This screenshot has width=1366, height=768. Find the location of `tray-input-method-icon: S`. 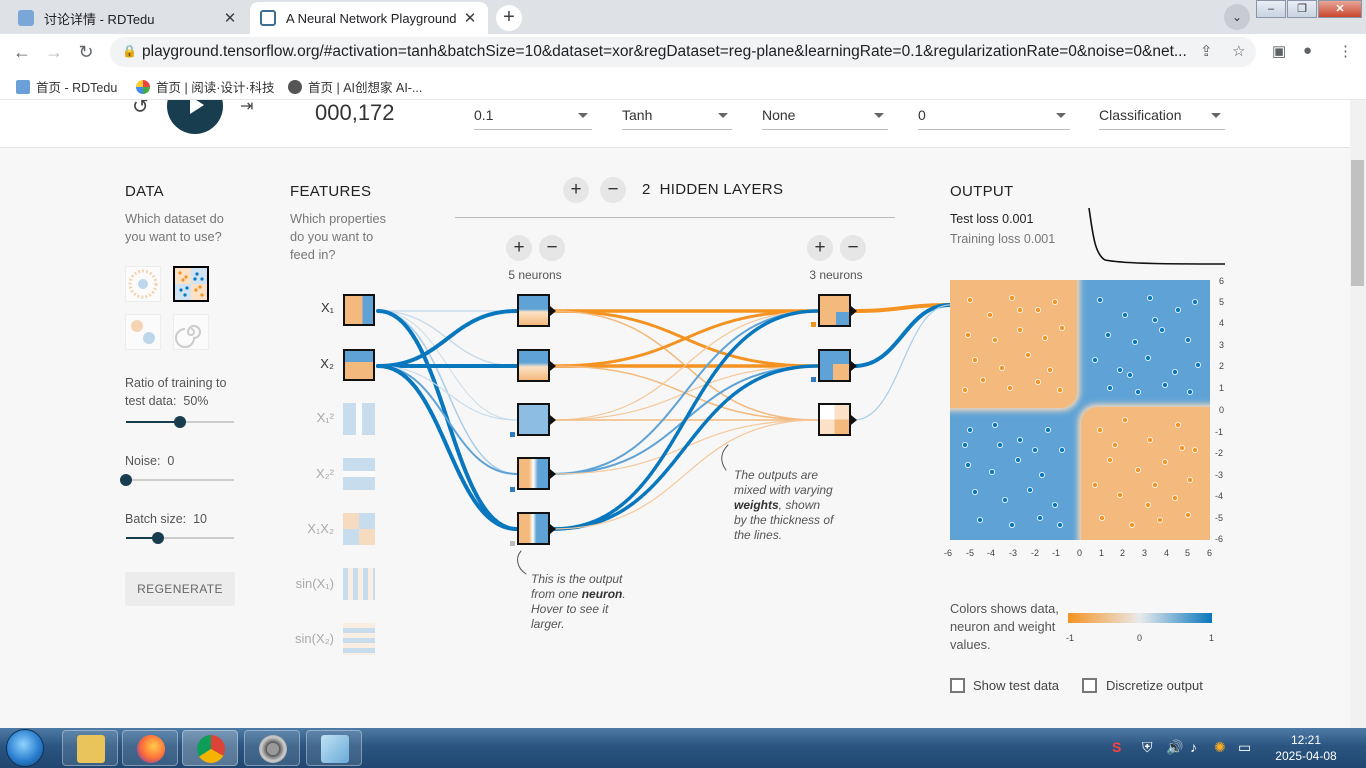

tray-input-method-icon: S is located at coordinates (1116, 747).